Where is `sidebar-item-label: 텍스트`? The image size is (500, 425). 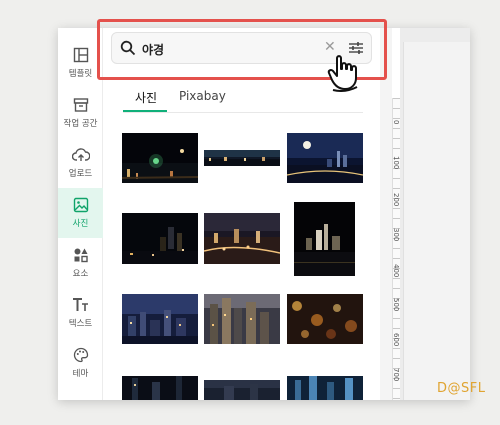
sidebar-item-label: 텍스트 is located at coordinates (80, 324).